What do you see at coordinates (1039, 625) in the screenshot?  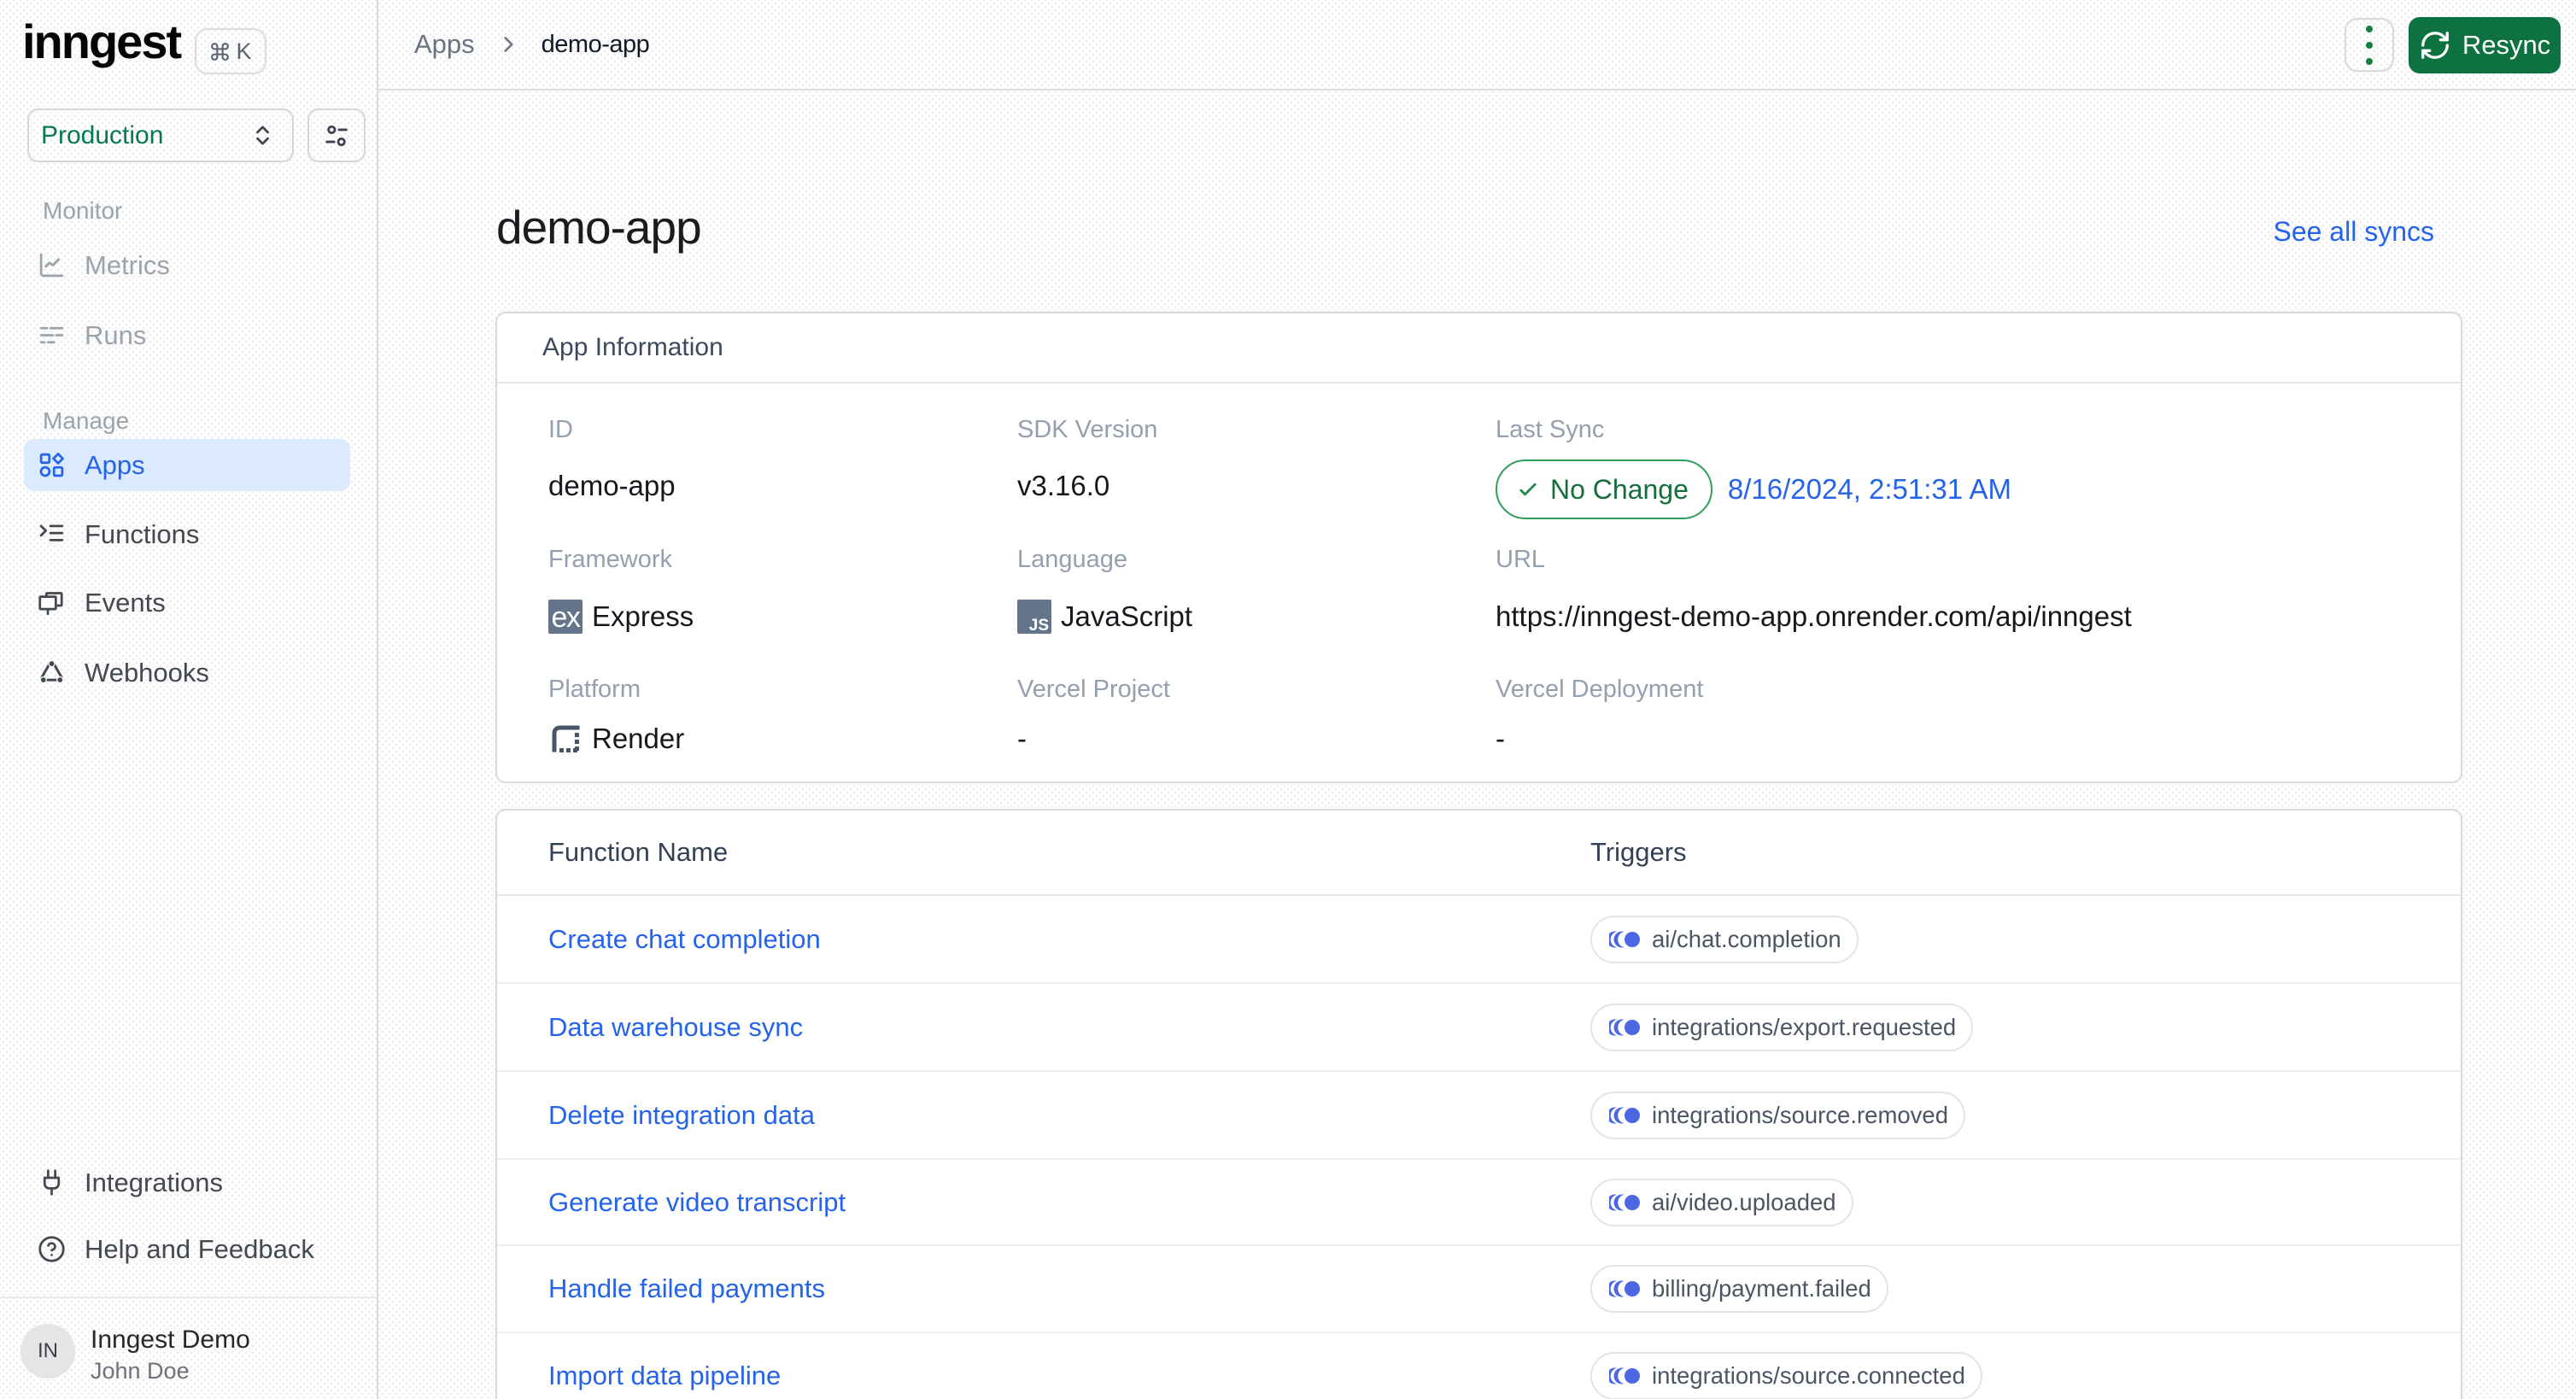 I see `svg-text: JS` at bounding box center [1039, 625].